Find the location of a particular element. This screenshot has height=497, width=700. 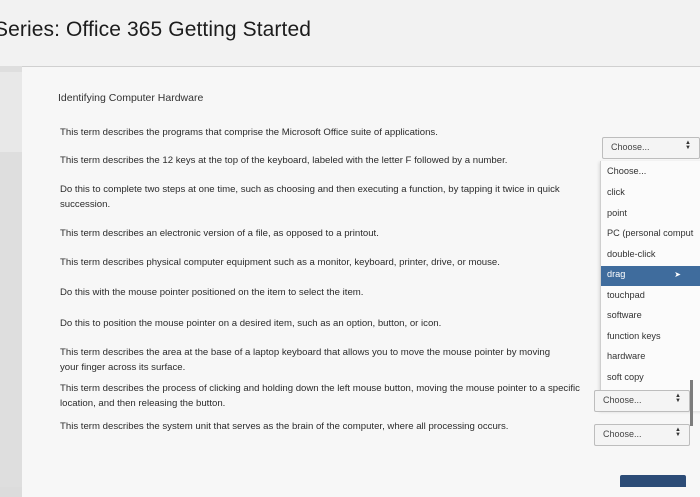

mouse-cursor-icon: ➤ is located at coordinates (677, 274).